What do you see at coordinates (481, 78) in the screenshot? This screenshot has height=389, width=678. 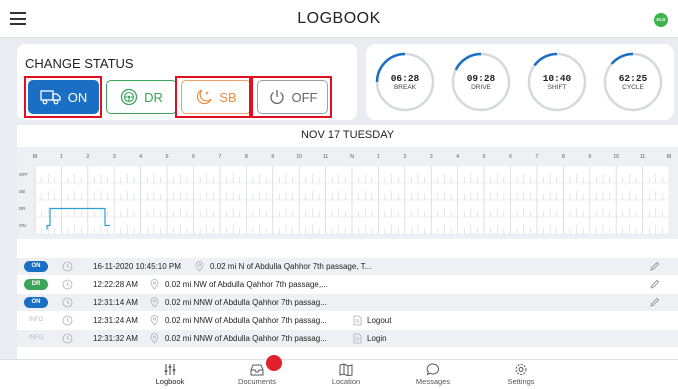 I see `drive-timer-value: 09:28` at bounding box center [481, 78].